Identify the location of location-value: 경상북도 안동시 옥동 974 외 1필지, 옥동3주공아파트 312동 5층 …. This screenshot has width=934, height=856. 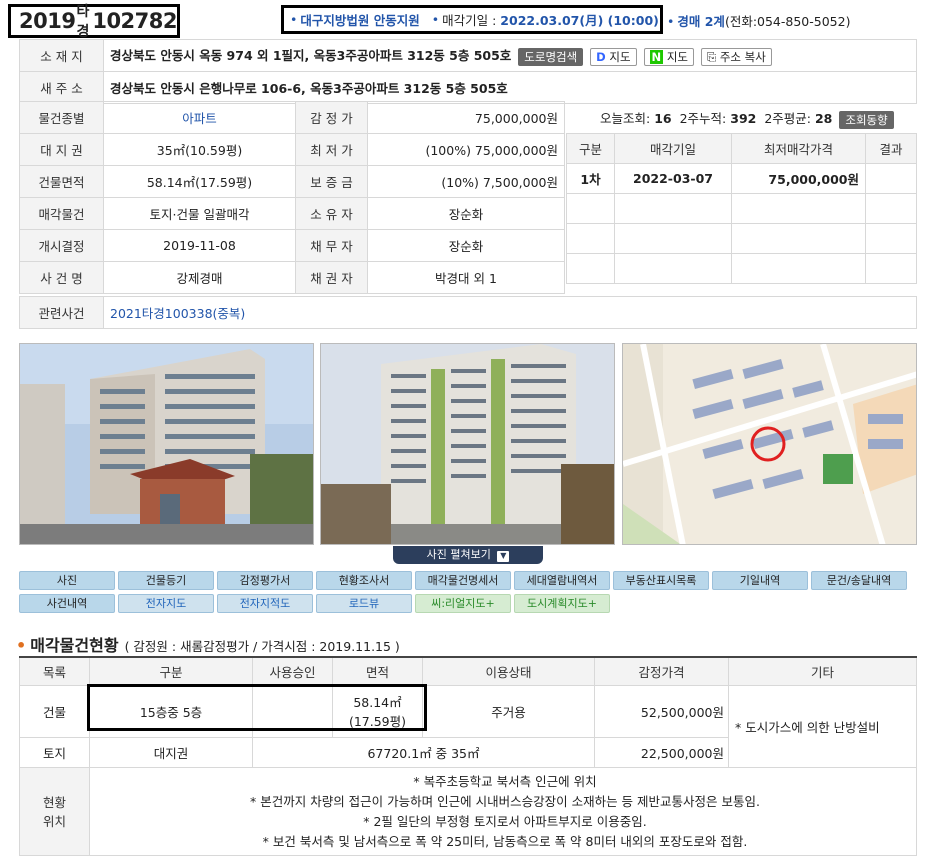
(311, 56).